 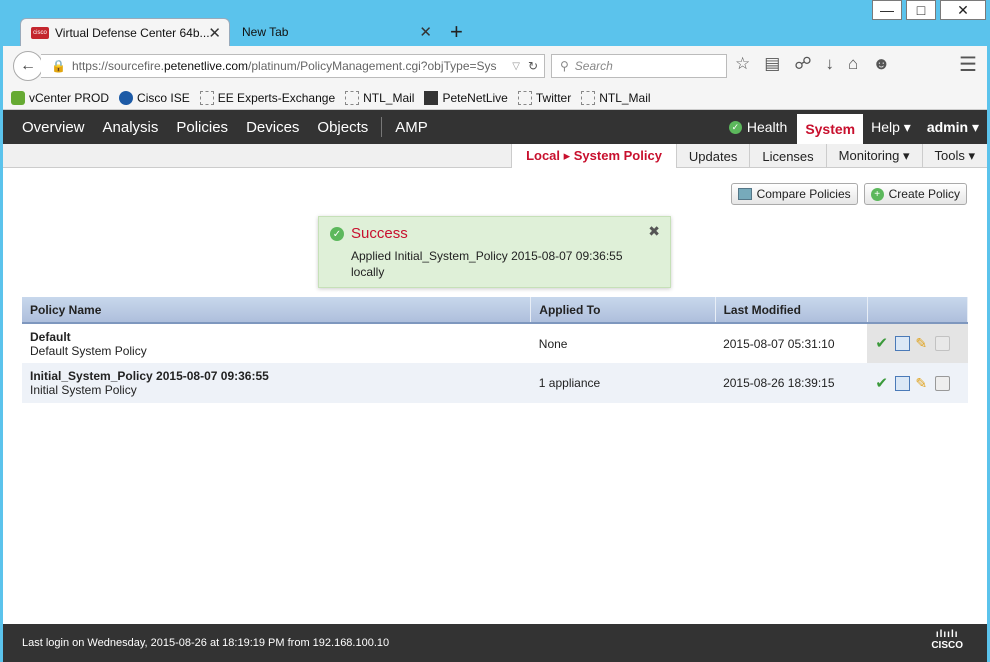 What do you see at coordinates (456, 32) in the screenshot?
I see `new-tab-icon: +` at bounding box center [456, 32].